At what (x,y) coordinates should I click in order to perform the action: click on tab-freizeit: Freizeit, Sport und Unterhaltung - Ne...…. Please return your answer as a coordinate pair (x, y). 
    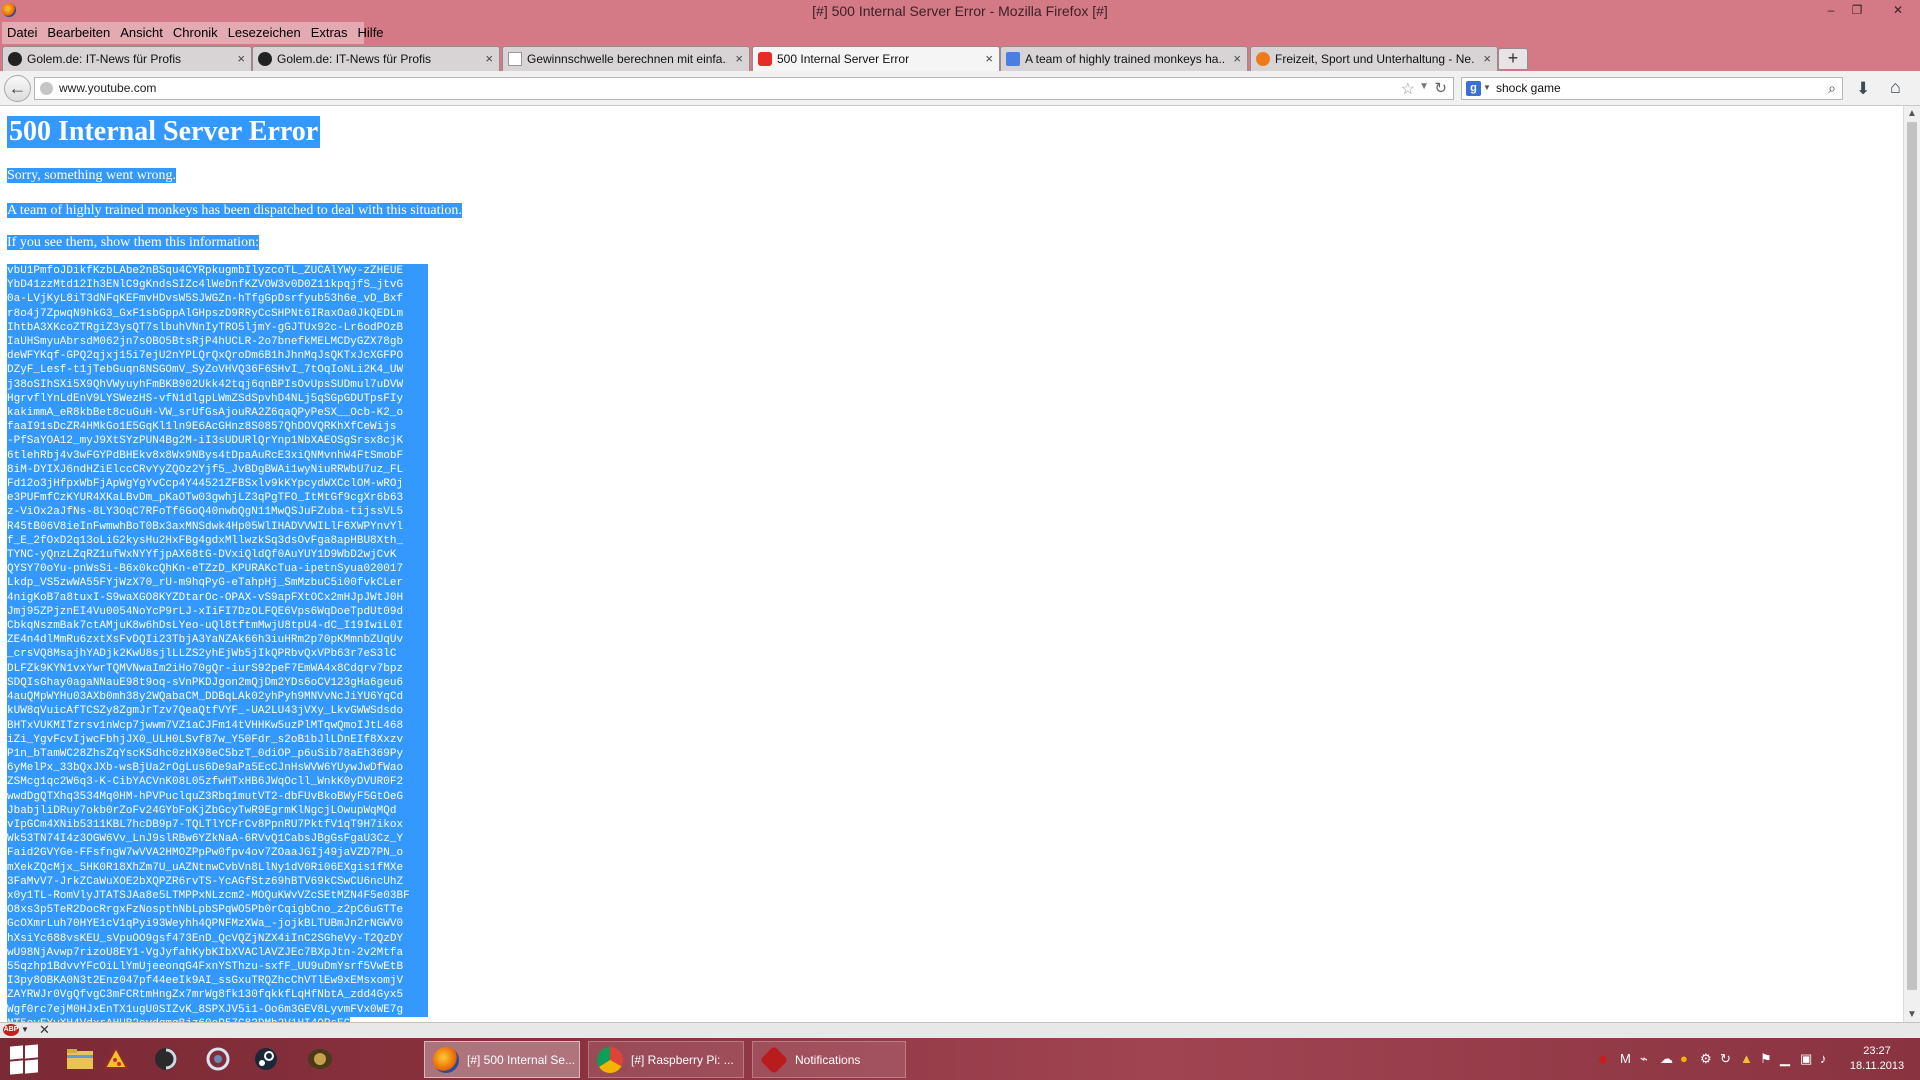
    Looking at the image, I should click on (1374, 58).